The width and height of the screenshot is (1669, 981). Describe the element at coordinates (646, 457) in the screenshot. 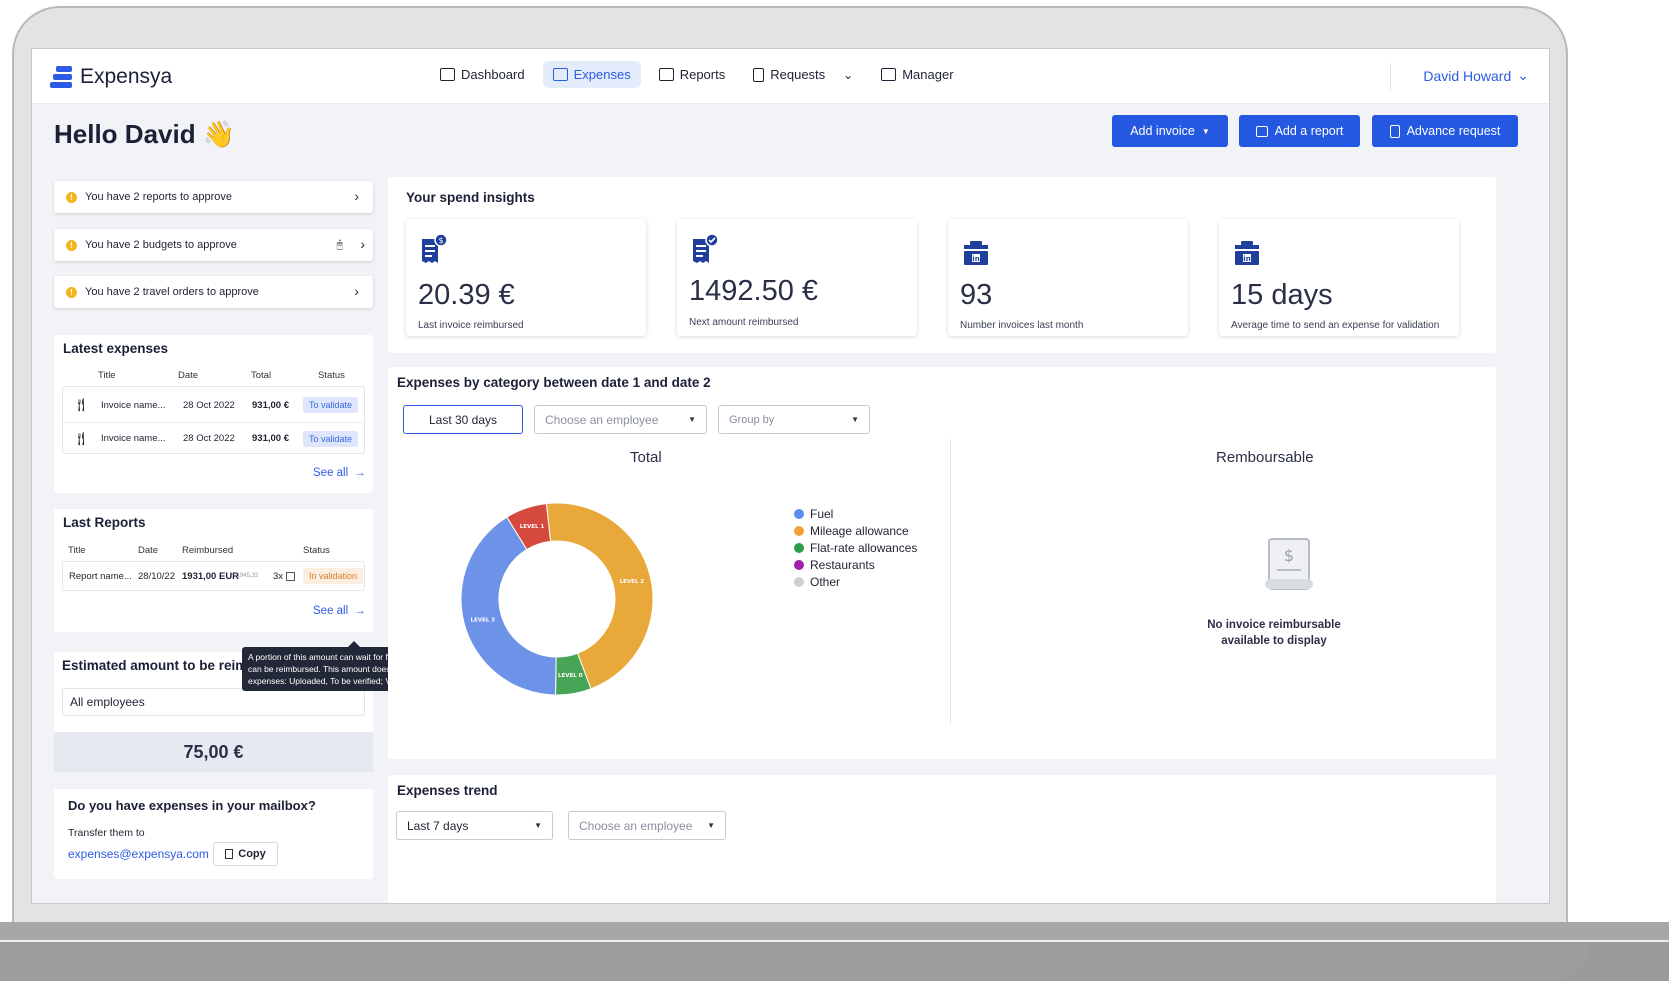

I see `total-chart-title: Total` at that location.